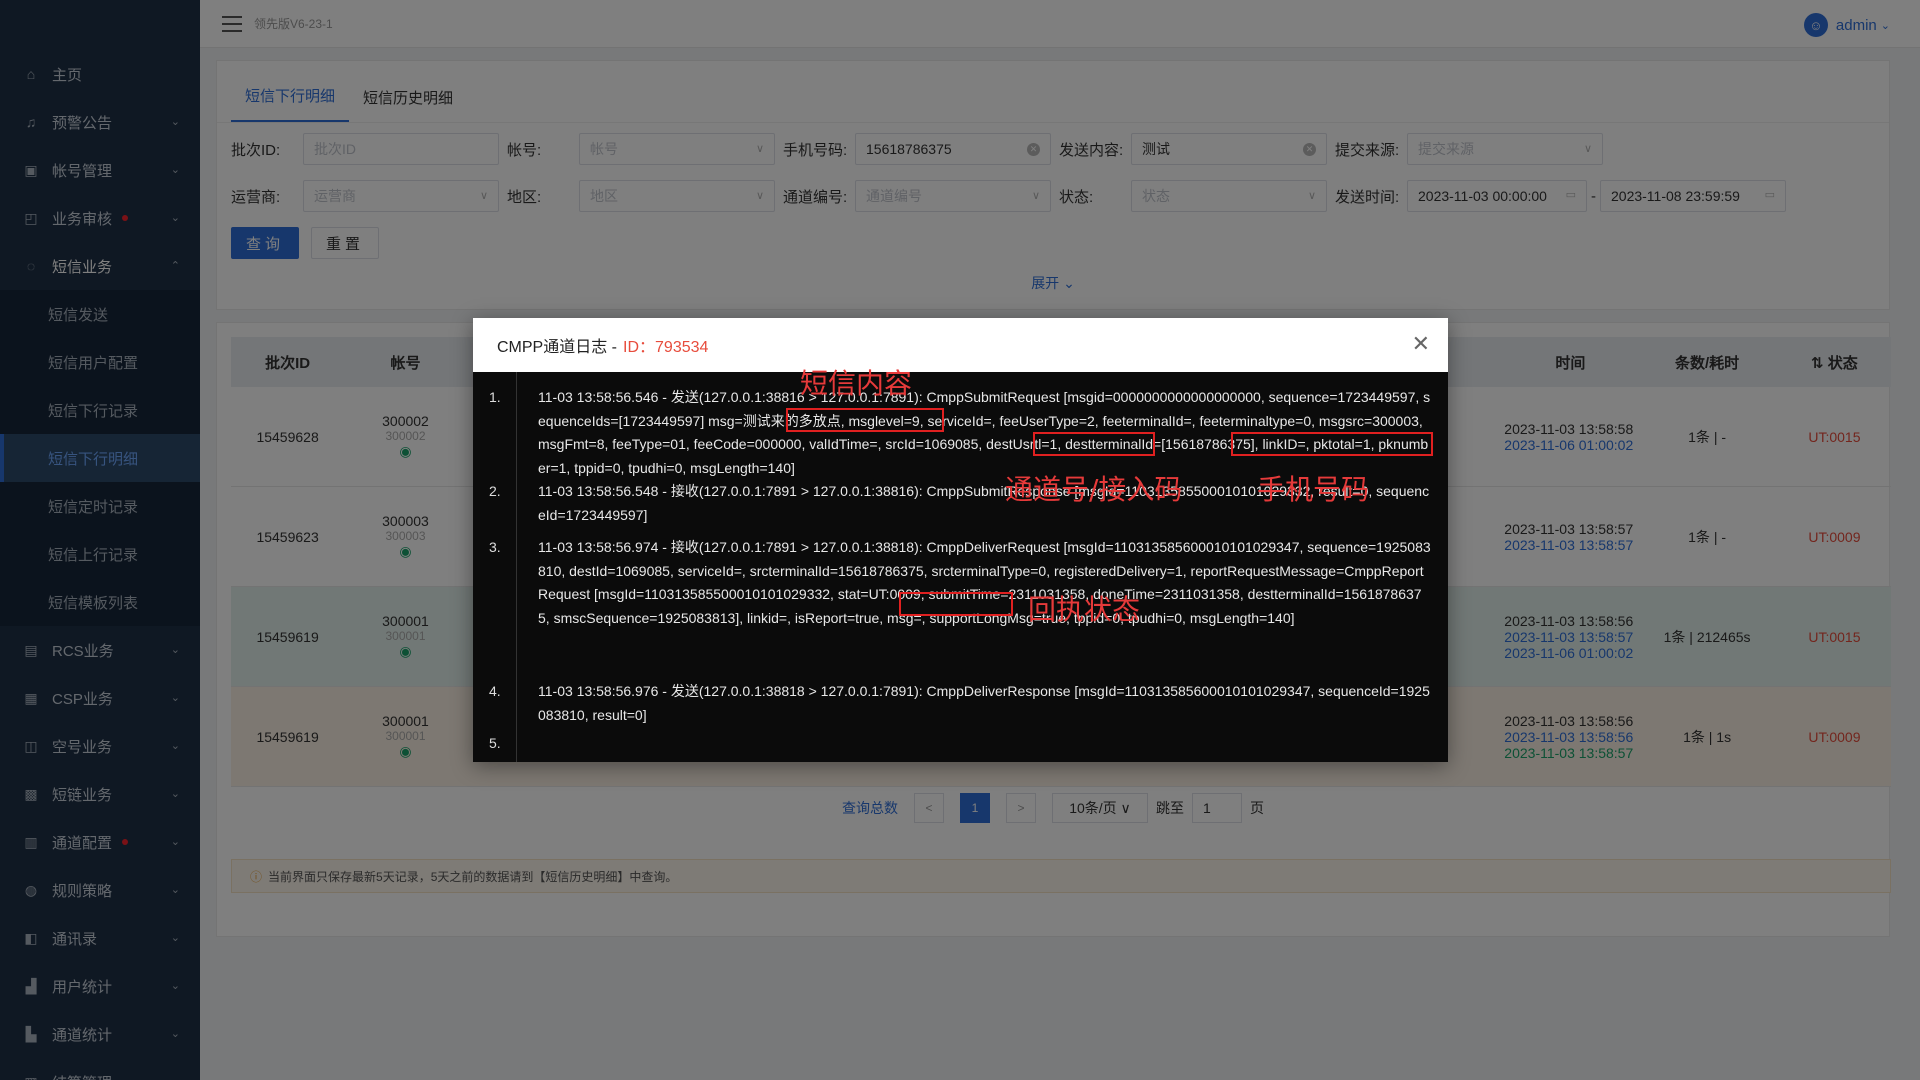  Describe the element at coordinates (495, 691) in the screenshot. I see `line-number: 4.` at that location.